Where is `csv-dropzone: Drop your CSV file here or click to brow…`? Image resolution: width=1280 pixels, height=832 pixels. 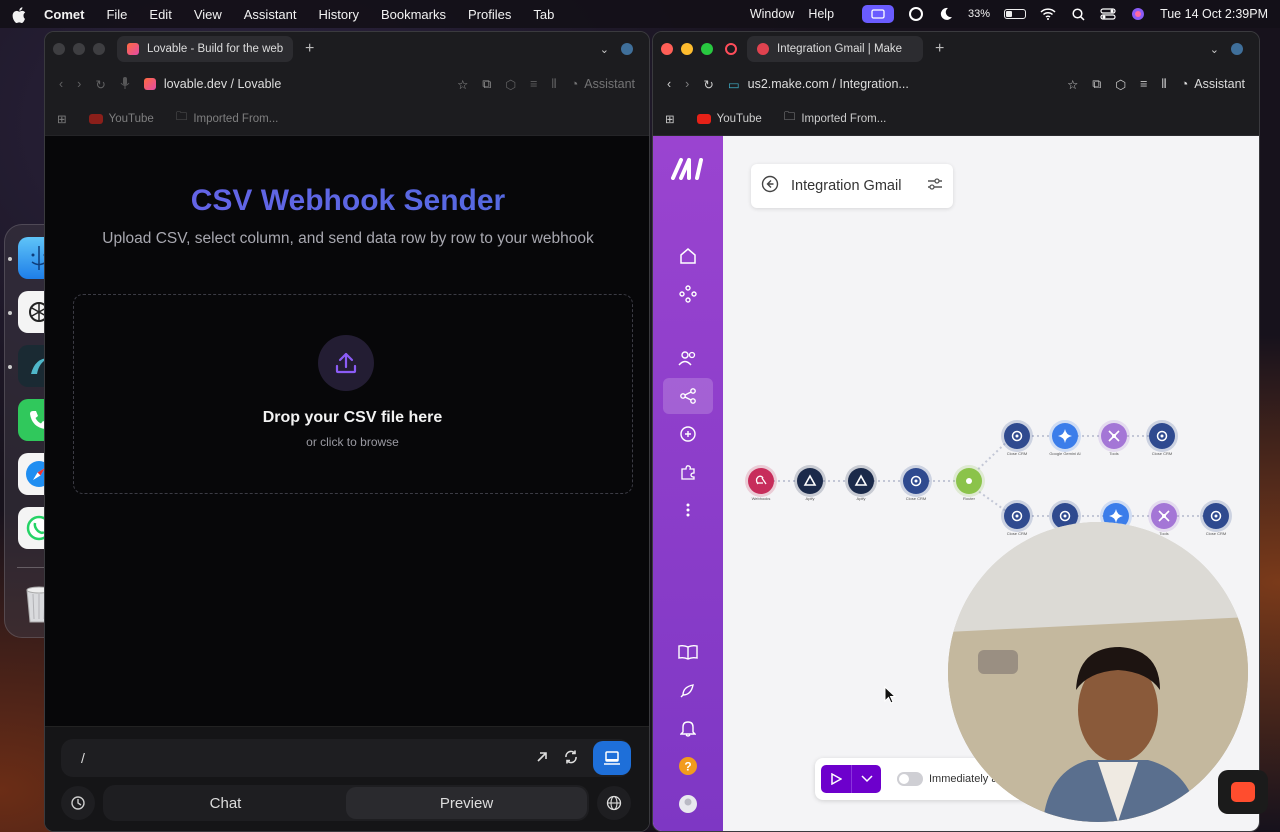 csv-dropzone: Drop your CSV file here or click to brow… is located at coordinates (353, 394).